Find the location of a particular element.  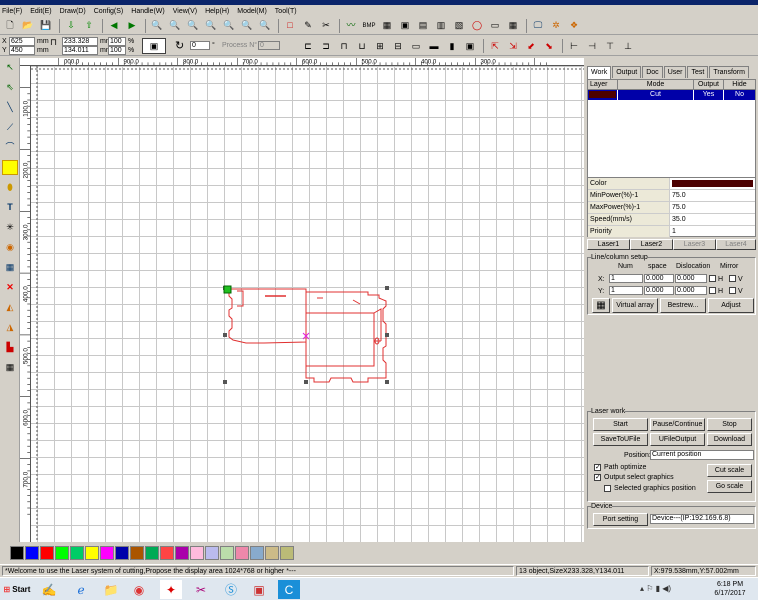

distribute-bottom-icon: ⊥ is located at coordinates (628, 46).